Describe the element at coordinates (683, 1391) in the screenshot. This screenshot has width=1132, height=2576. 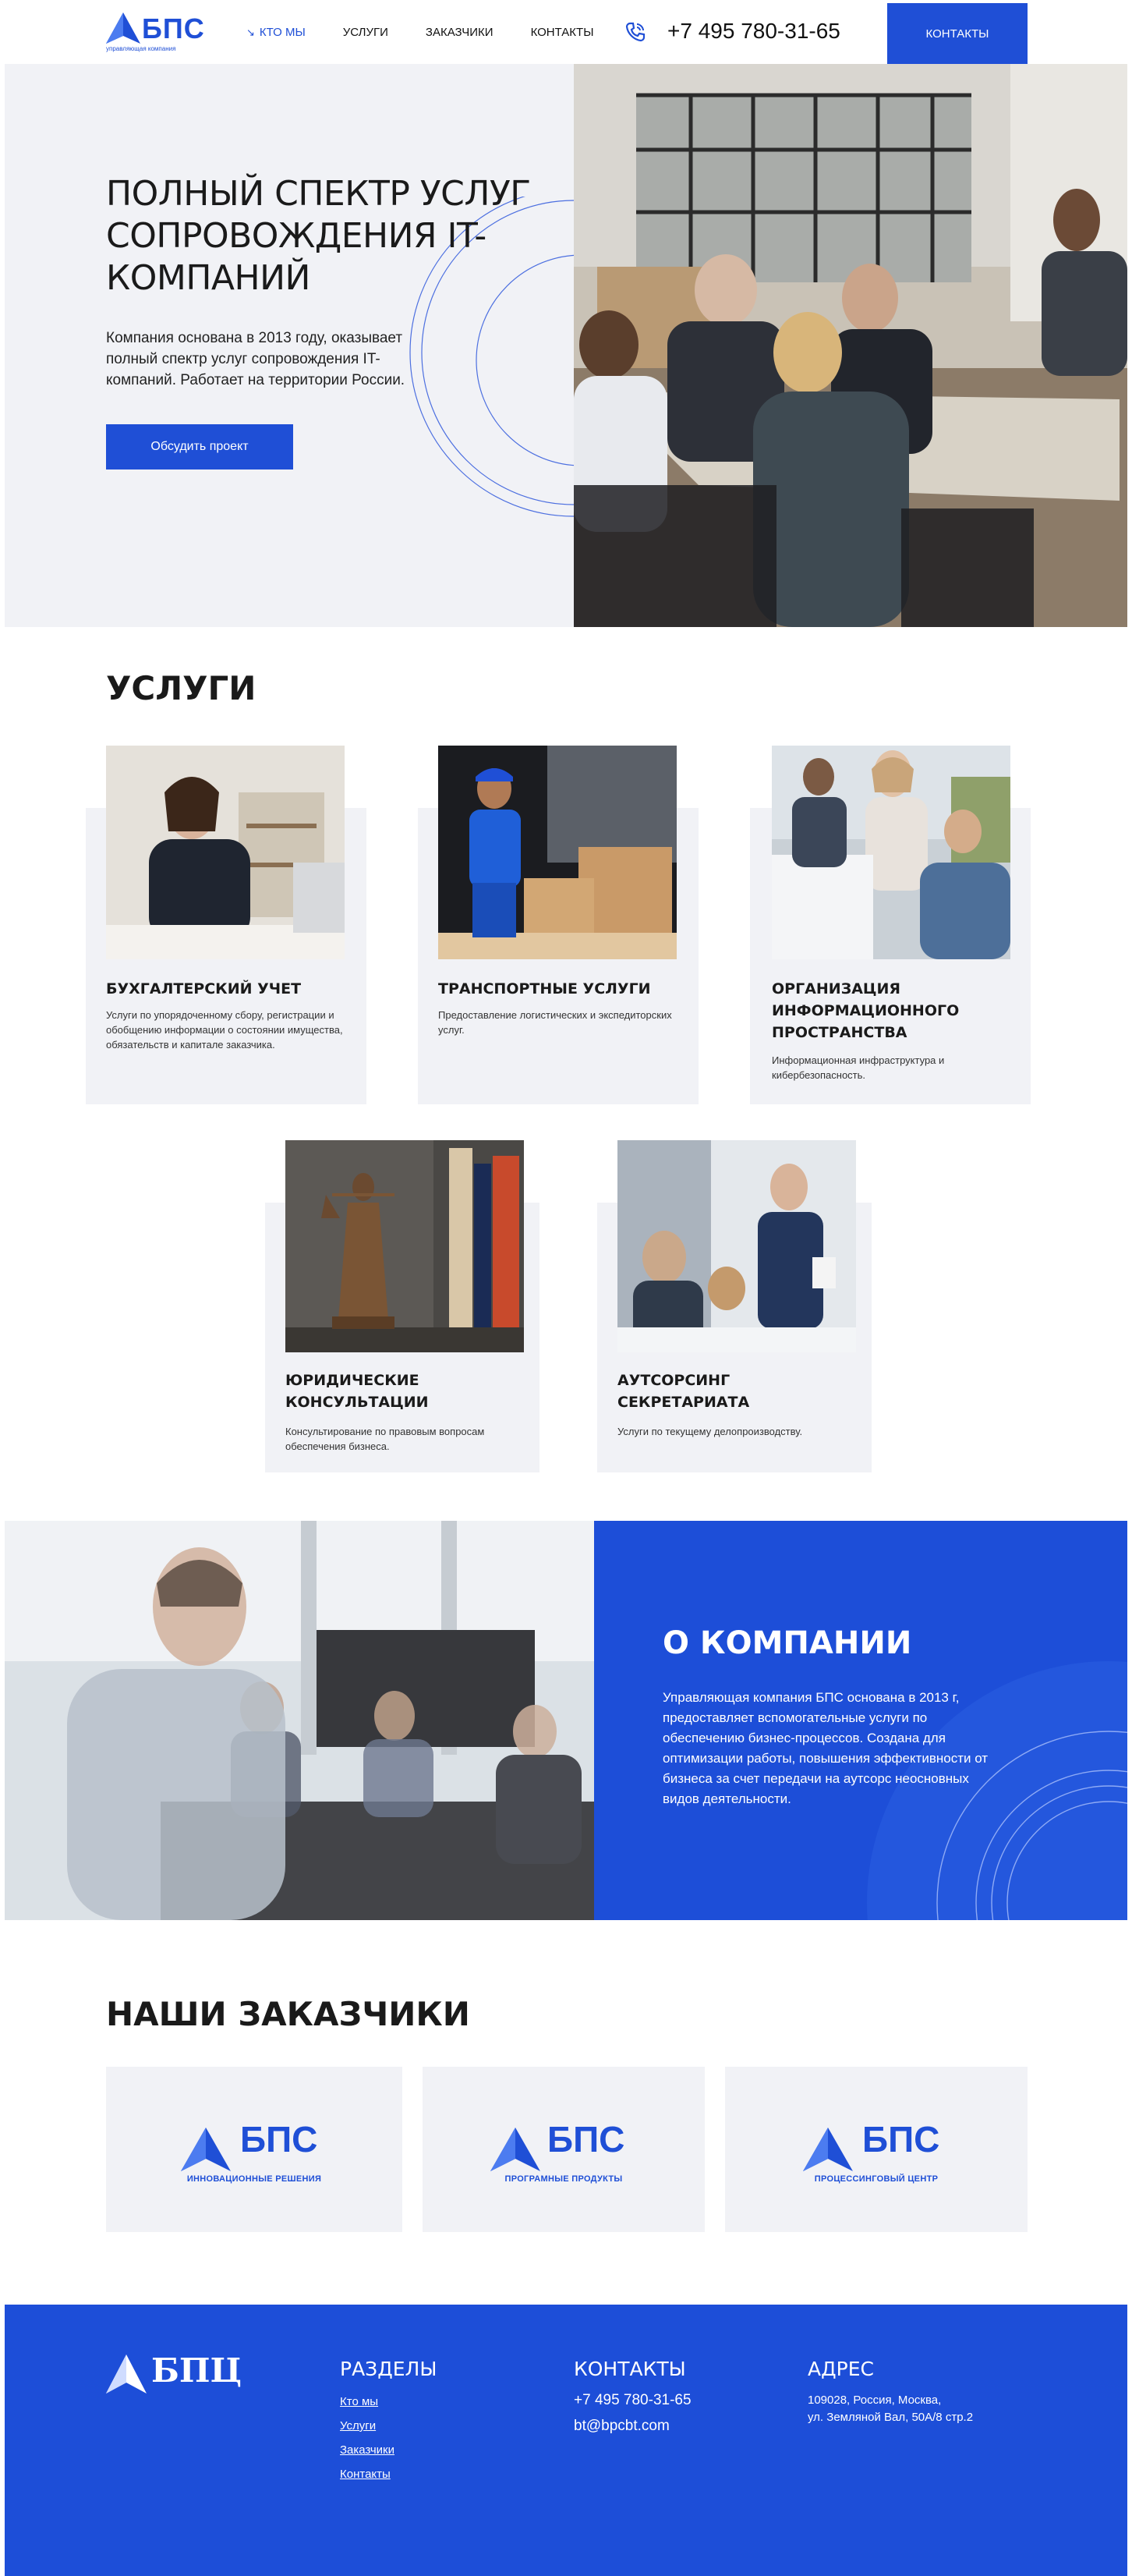
I see `service-title: Аутсорсинг секретариата` at that location.